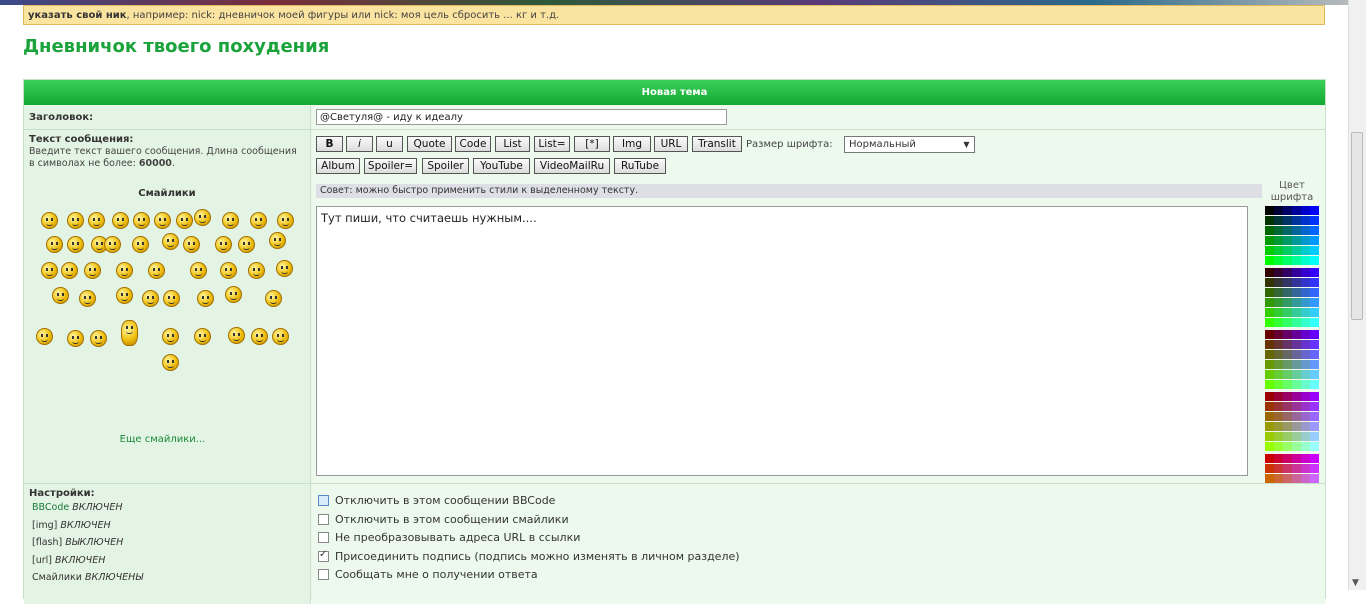 The height and width of the screenshot is (604, 1366). I want to click on scrollbar-thumb, so click(1357, 226).